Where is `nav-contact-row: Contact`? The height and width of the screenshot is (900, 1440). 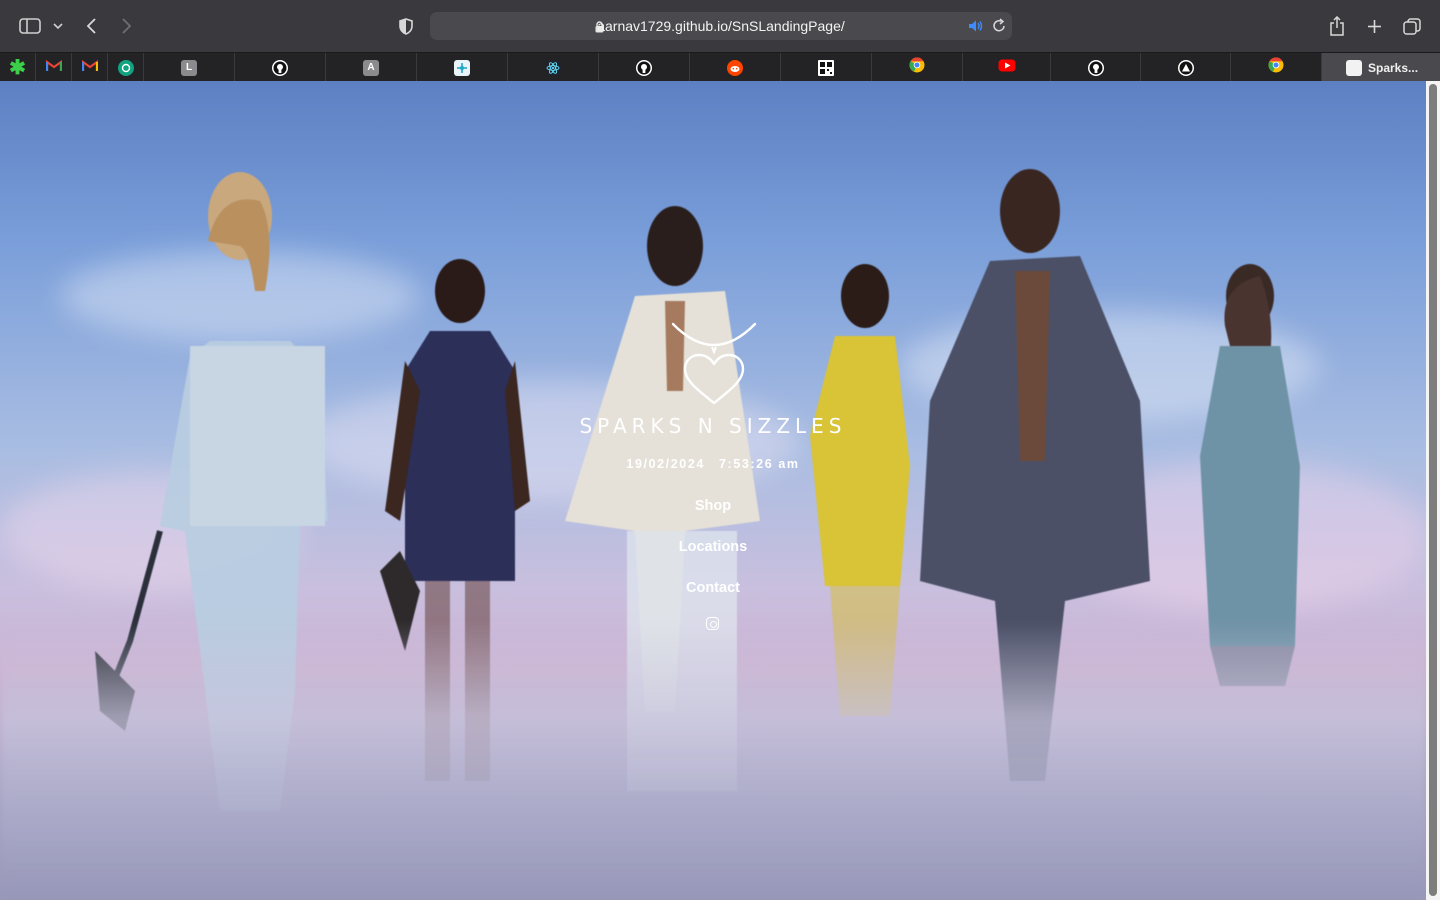
nav-contact-row: Contact is located at coordinates (713, 588).